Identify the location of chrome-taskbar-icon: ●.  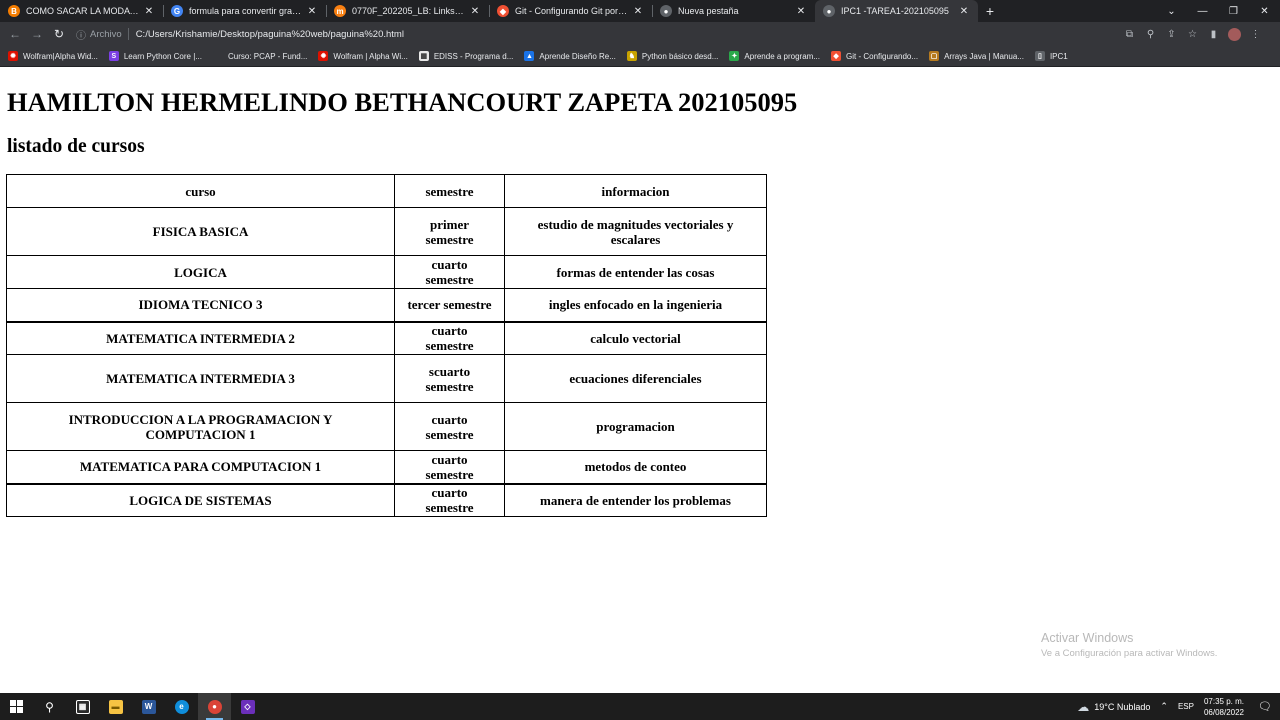
(214, 706).